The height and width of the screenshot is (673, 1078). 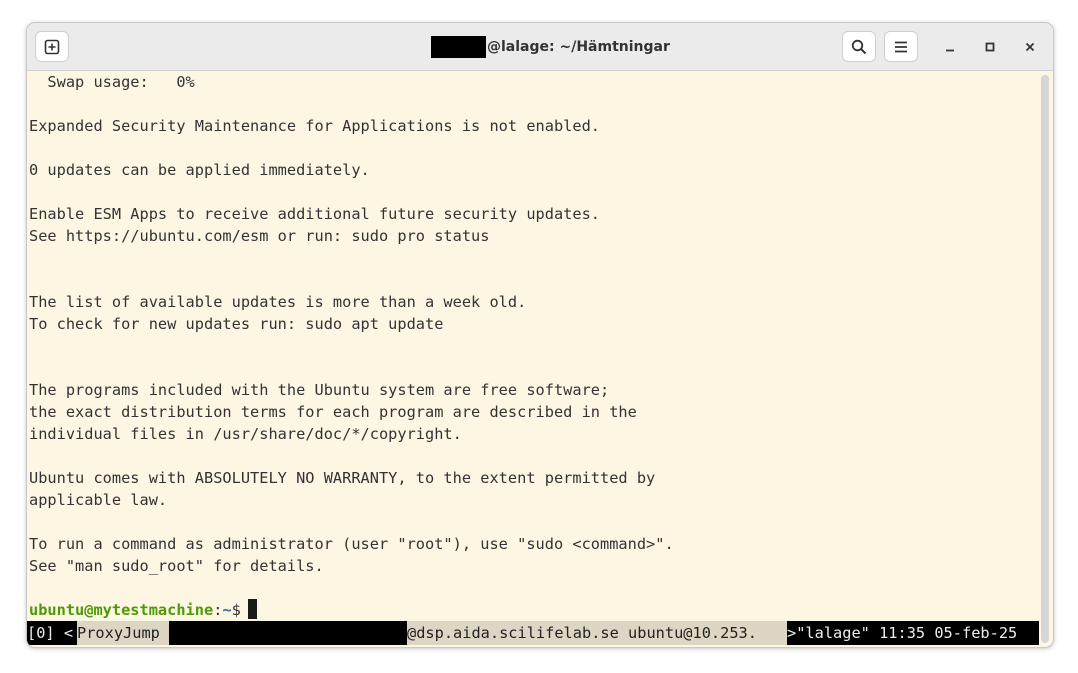 I want to click on status-window-name-clock: >"lalage" 11:35 05-feb-25, so click(x=902, y=633).